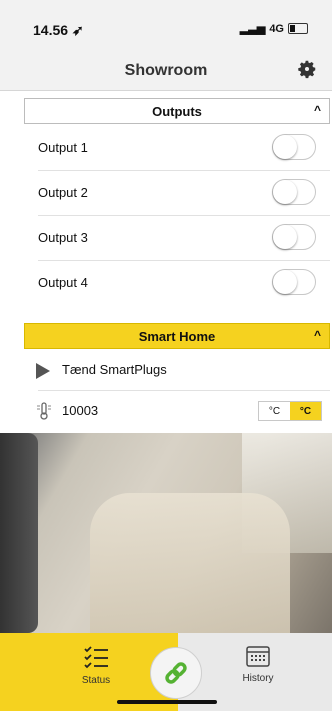 This screenshot has width=332, height=711. Describe the element at coordinates (258, 656) in the screenshot. I see `calendar-icon` at that location.